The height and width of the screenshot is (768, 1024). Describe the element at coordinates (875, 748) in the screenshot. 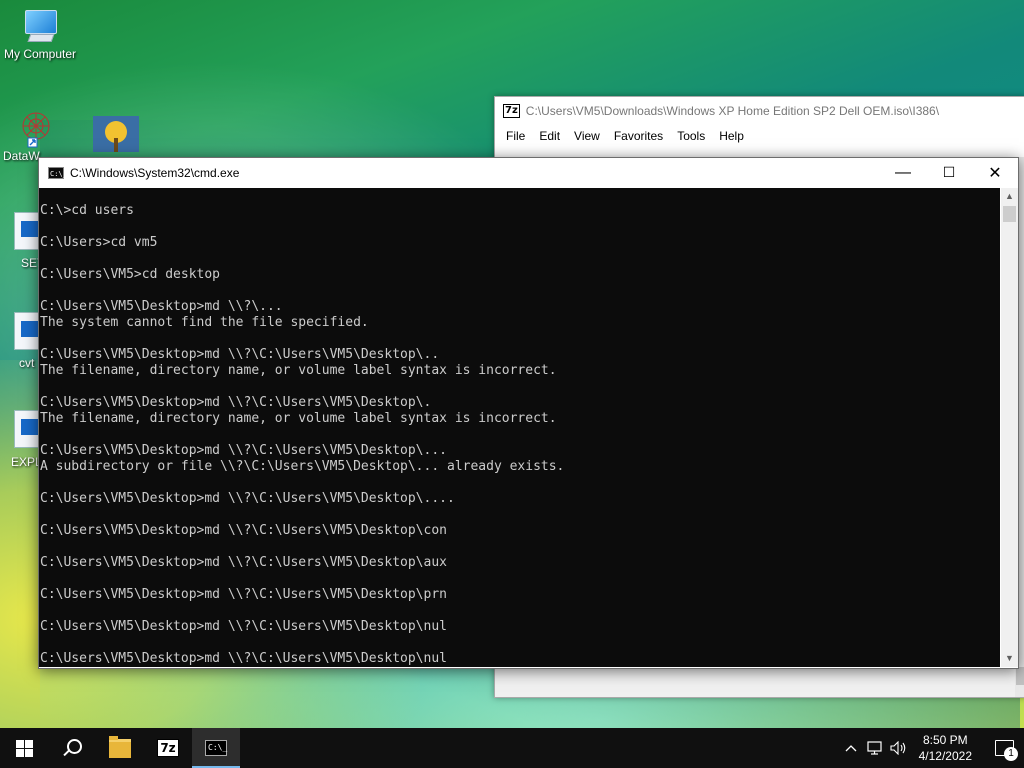

I see `network-icon` at that location.